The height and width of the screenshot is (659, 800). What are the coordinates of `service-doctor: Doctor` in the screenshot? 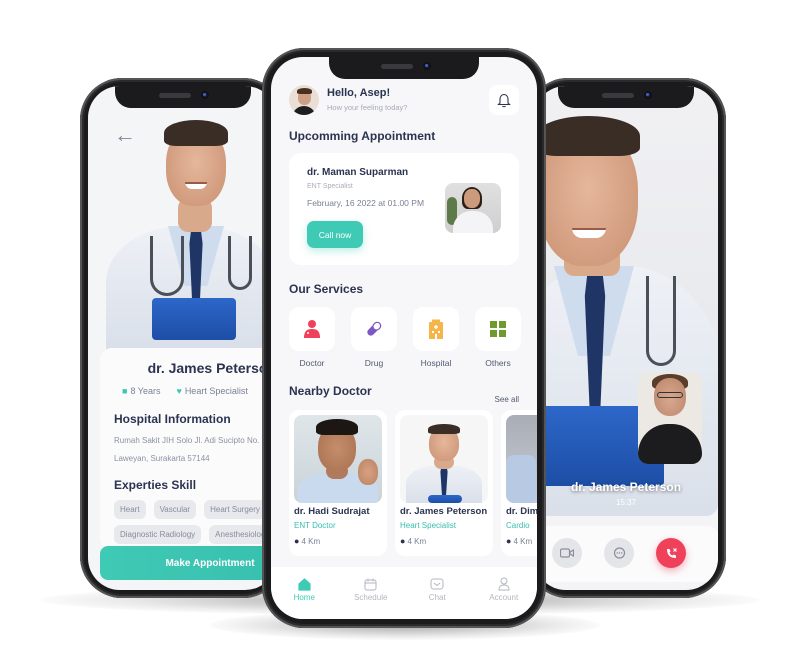 It's located at (312, 337).